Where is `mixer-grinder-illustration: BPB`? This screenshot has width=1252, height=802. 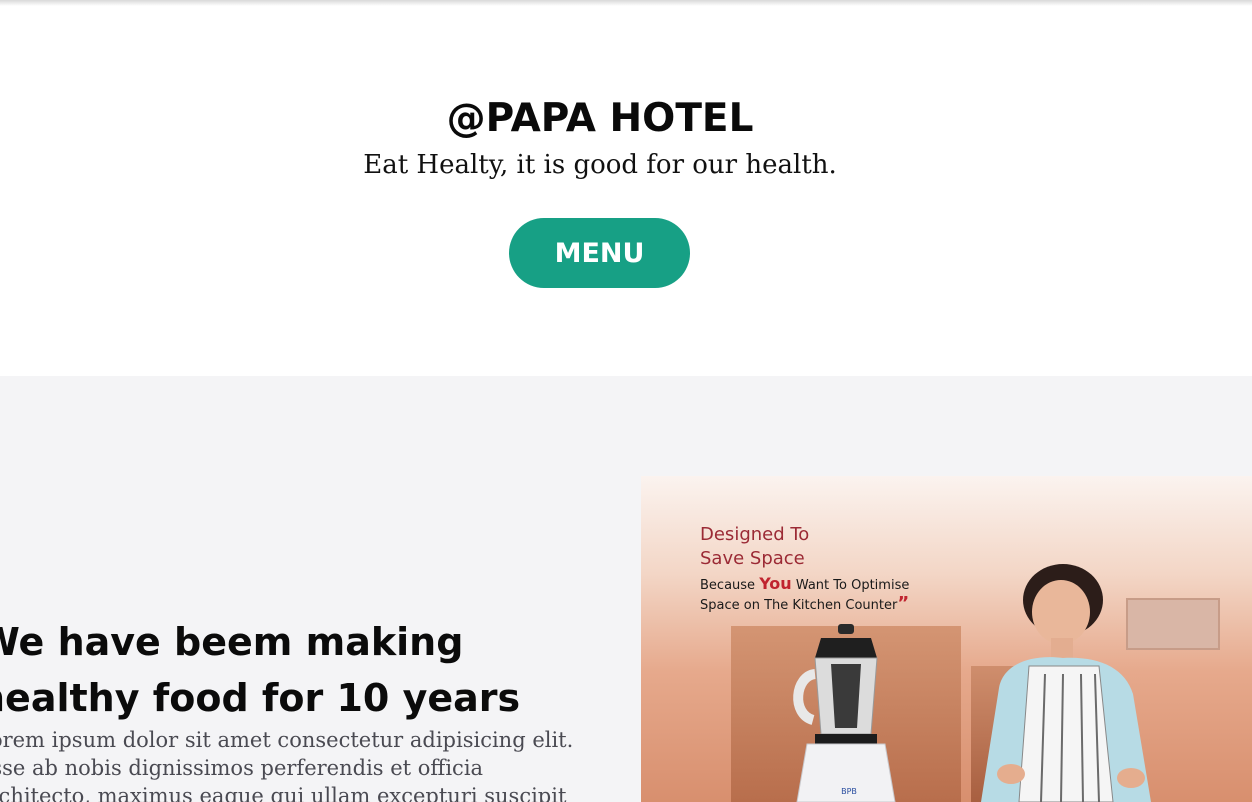 mixer-grinder-illustration: BPB is located at coordinates (844, 713).